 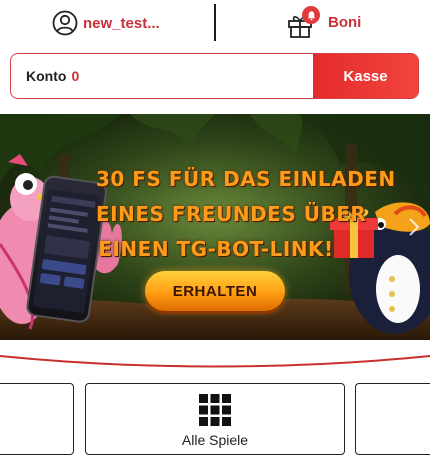 What do you see at coordinates (323, 22) in the screenshot?
I see `bonus-link: Boni` at bounding box center [323, 22].